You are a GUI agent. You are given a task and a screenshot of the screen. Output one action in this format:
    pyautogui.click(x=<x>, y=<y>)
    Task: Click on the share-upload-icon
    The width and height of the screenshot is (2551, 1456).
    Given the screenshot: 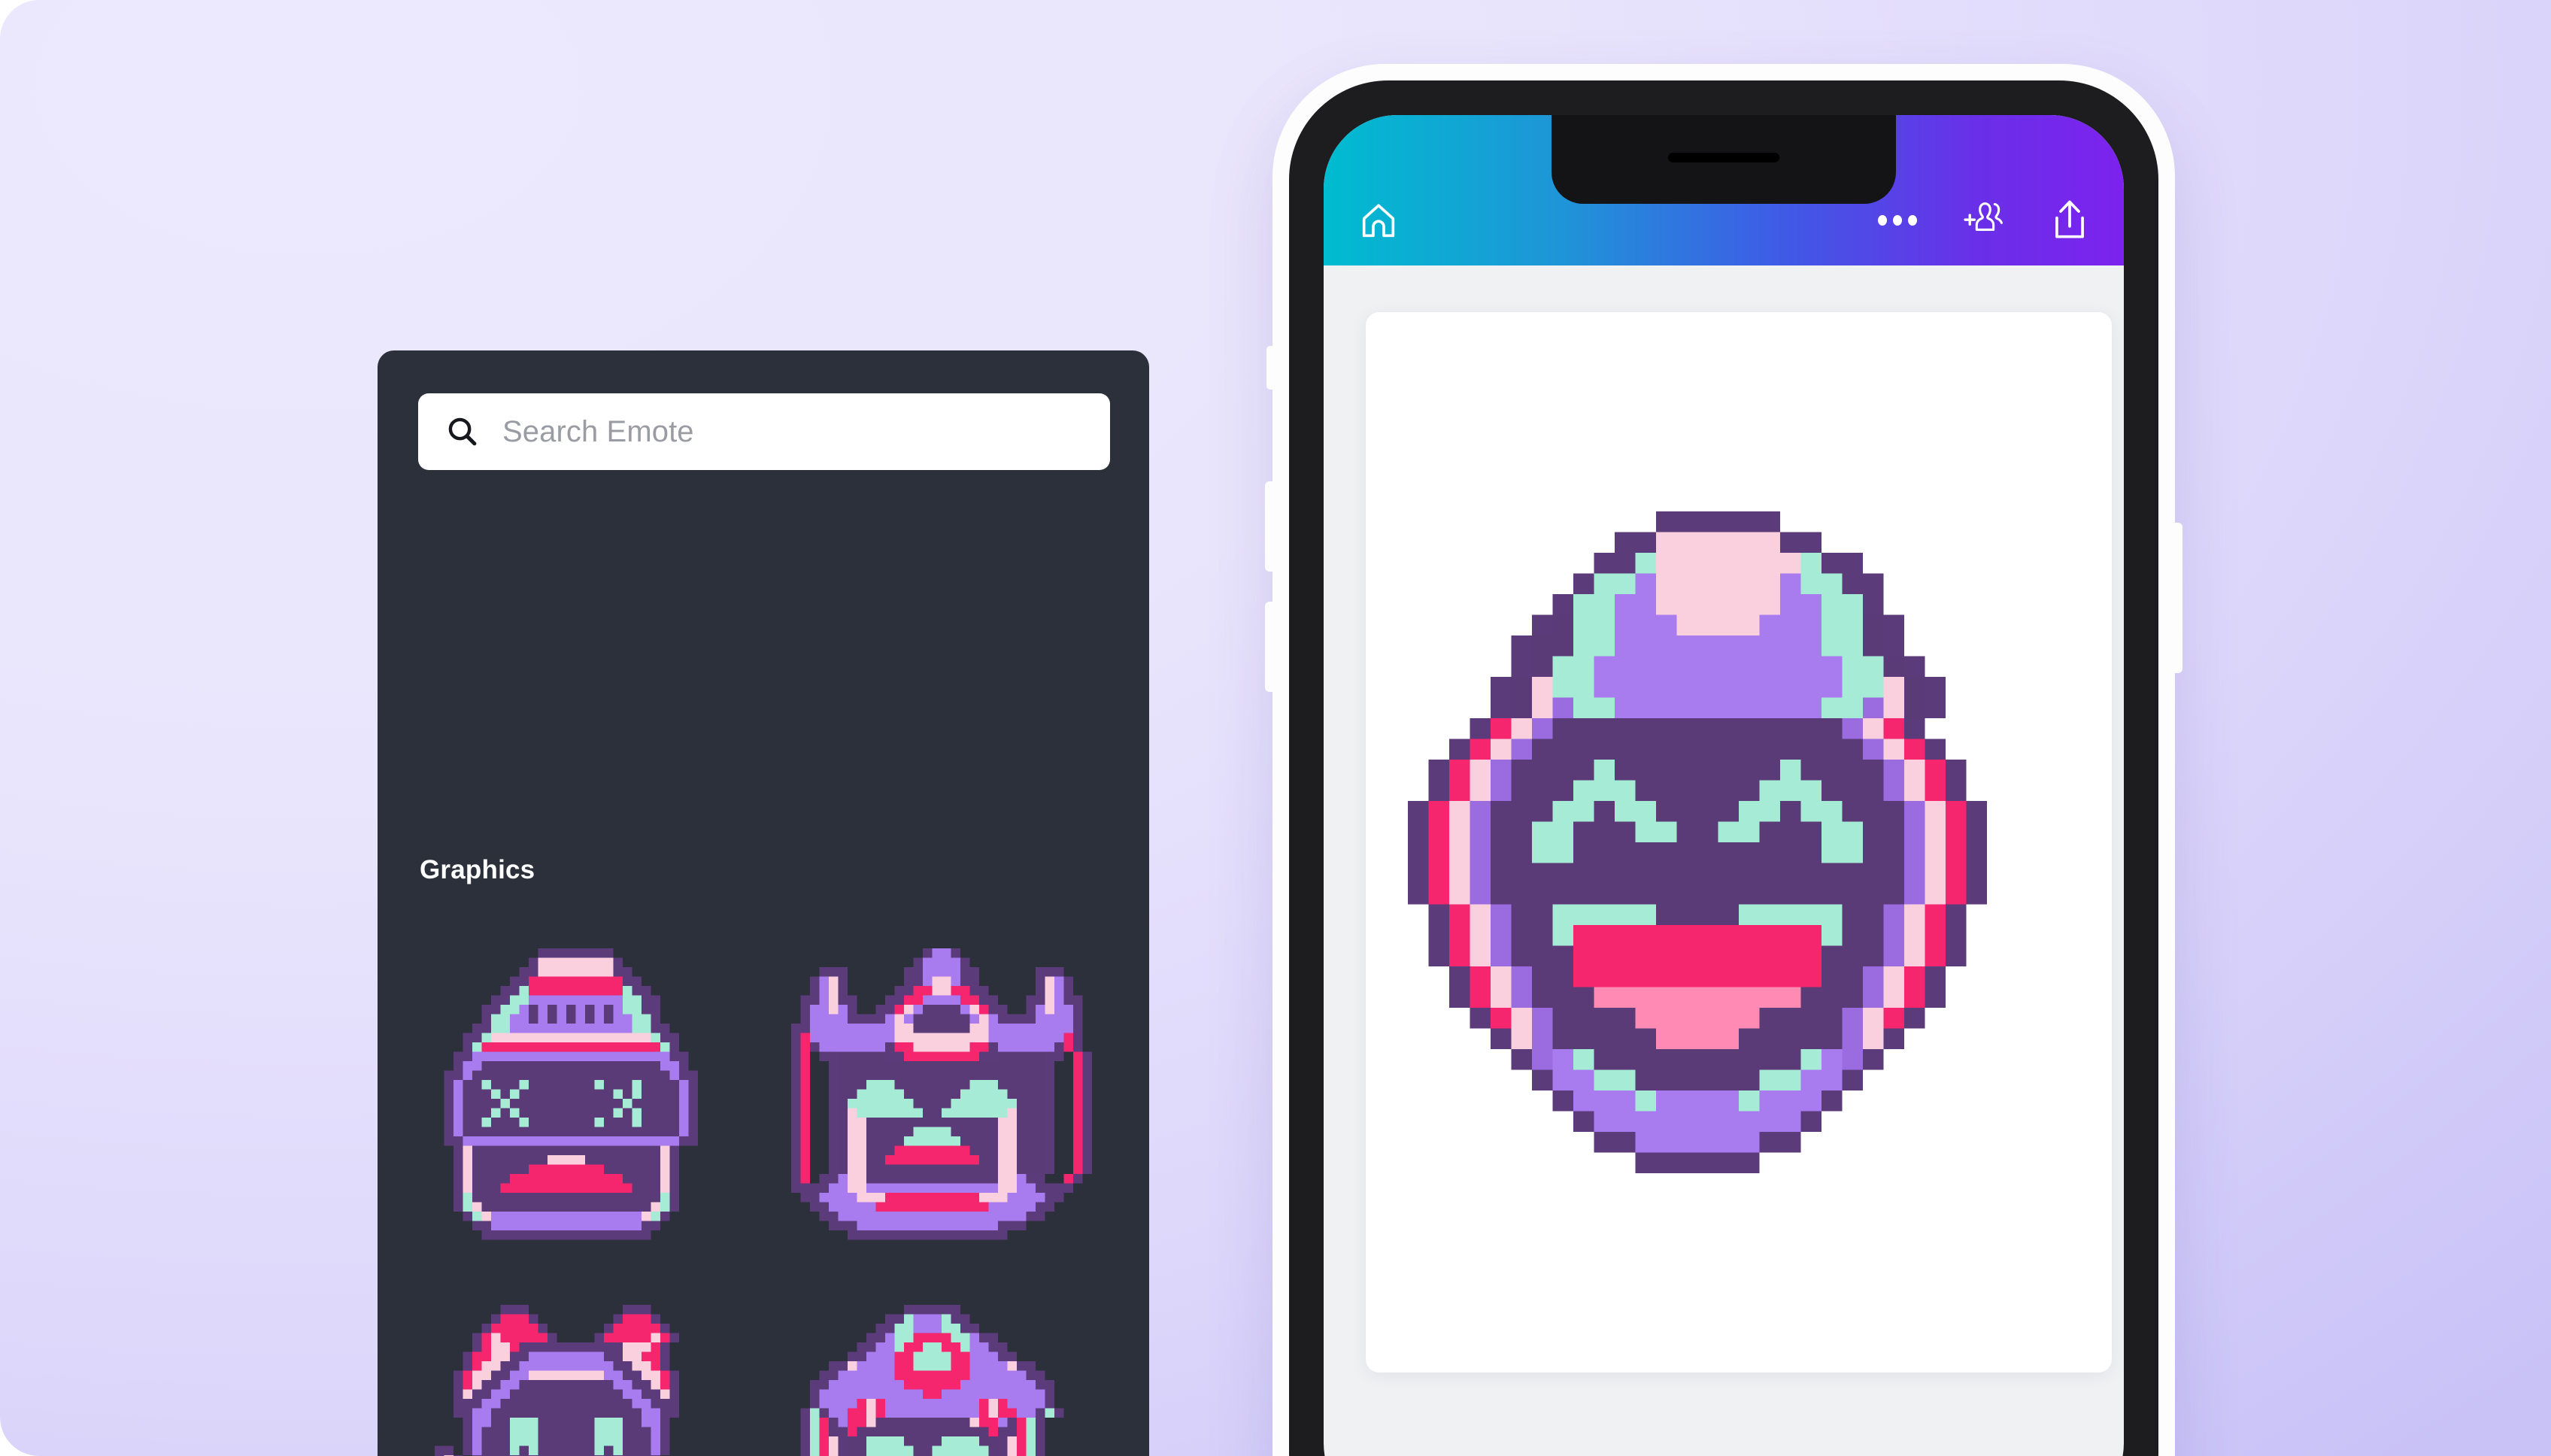 What is the action you would take?
    pyautogui.click(x=2070, y=220)
    